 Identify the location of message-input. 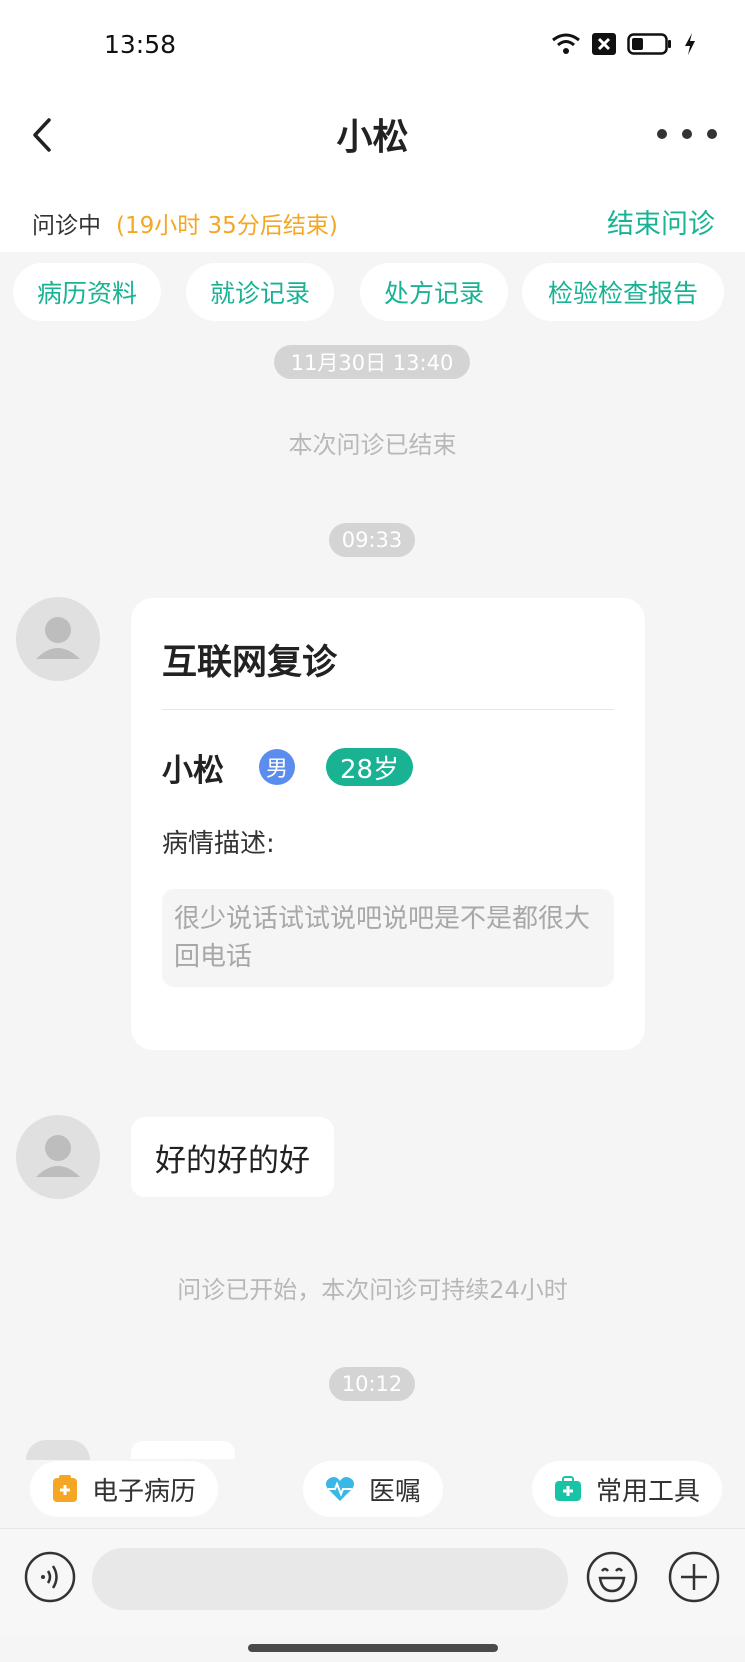
(330, 1579).